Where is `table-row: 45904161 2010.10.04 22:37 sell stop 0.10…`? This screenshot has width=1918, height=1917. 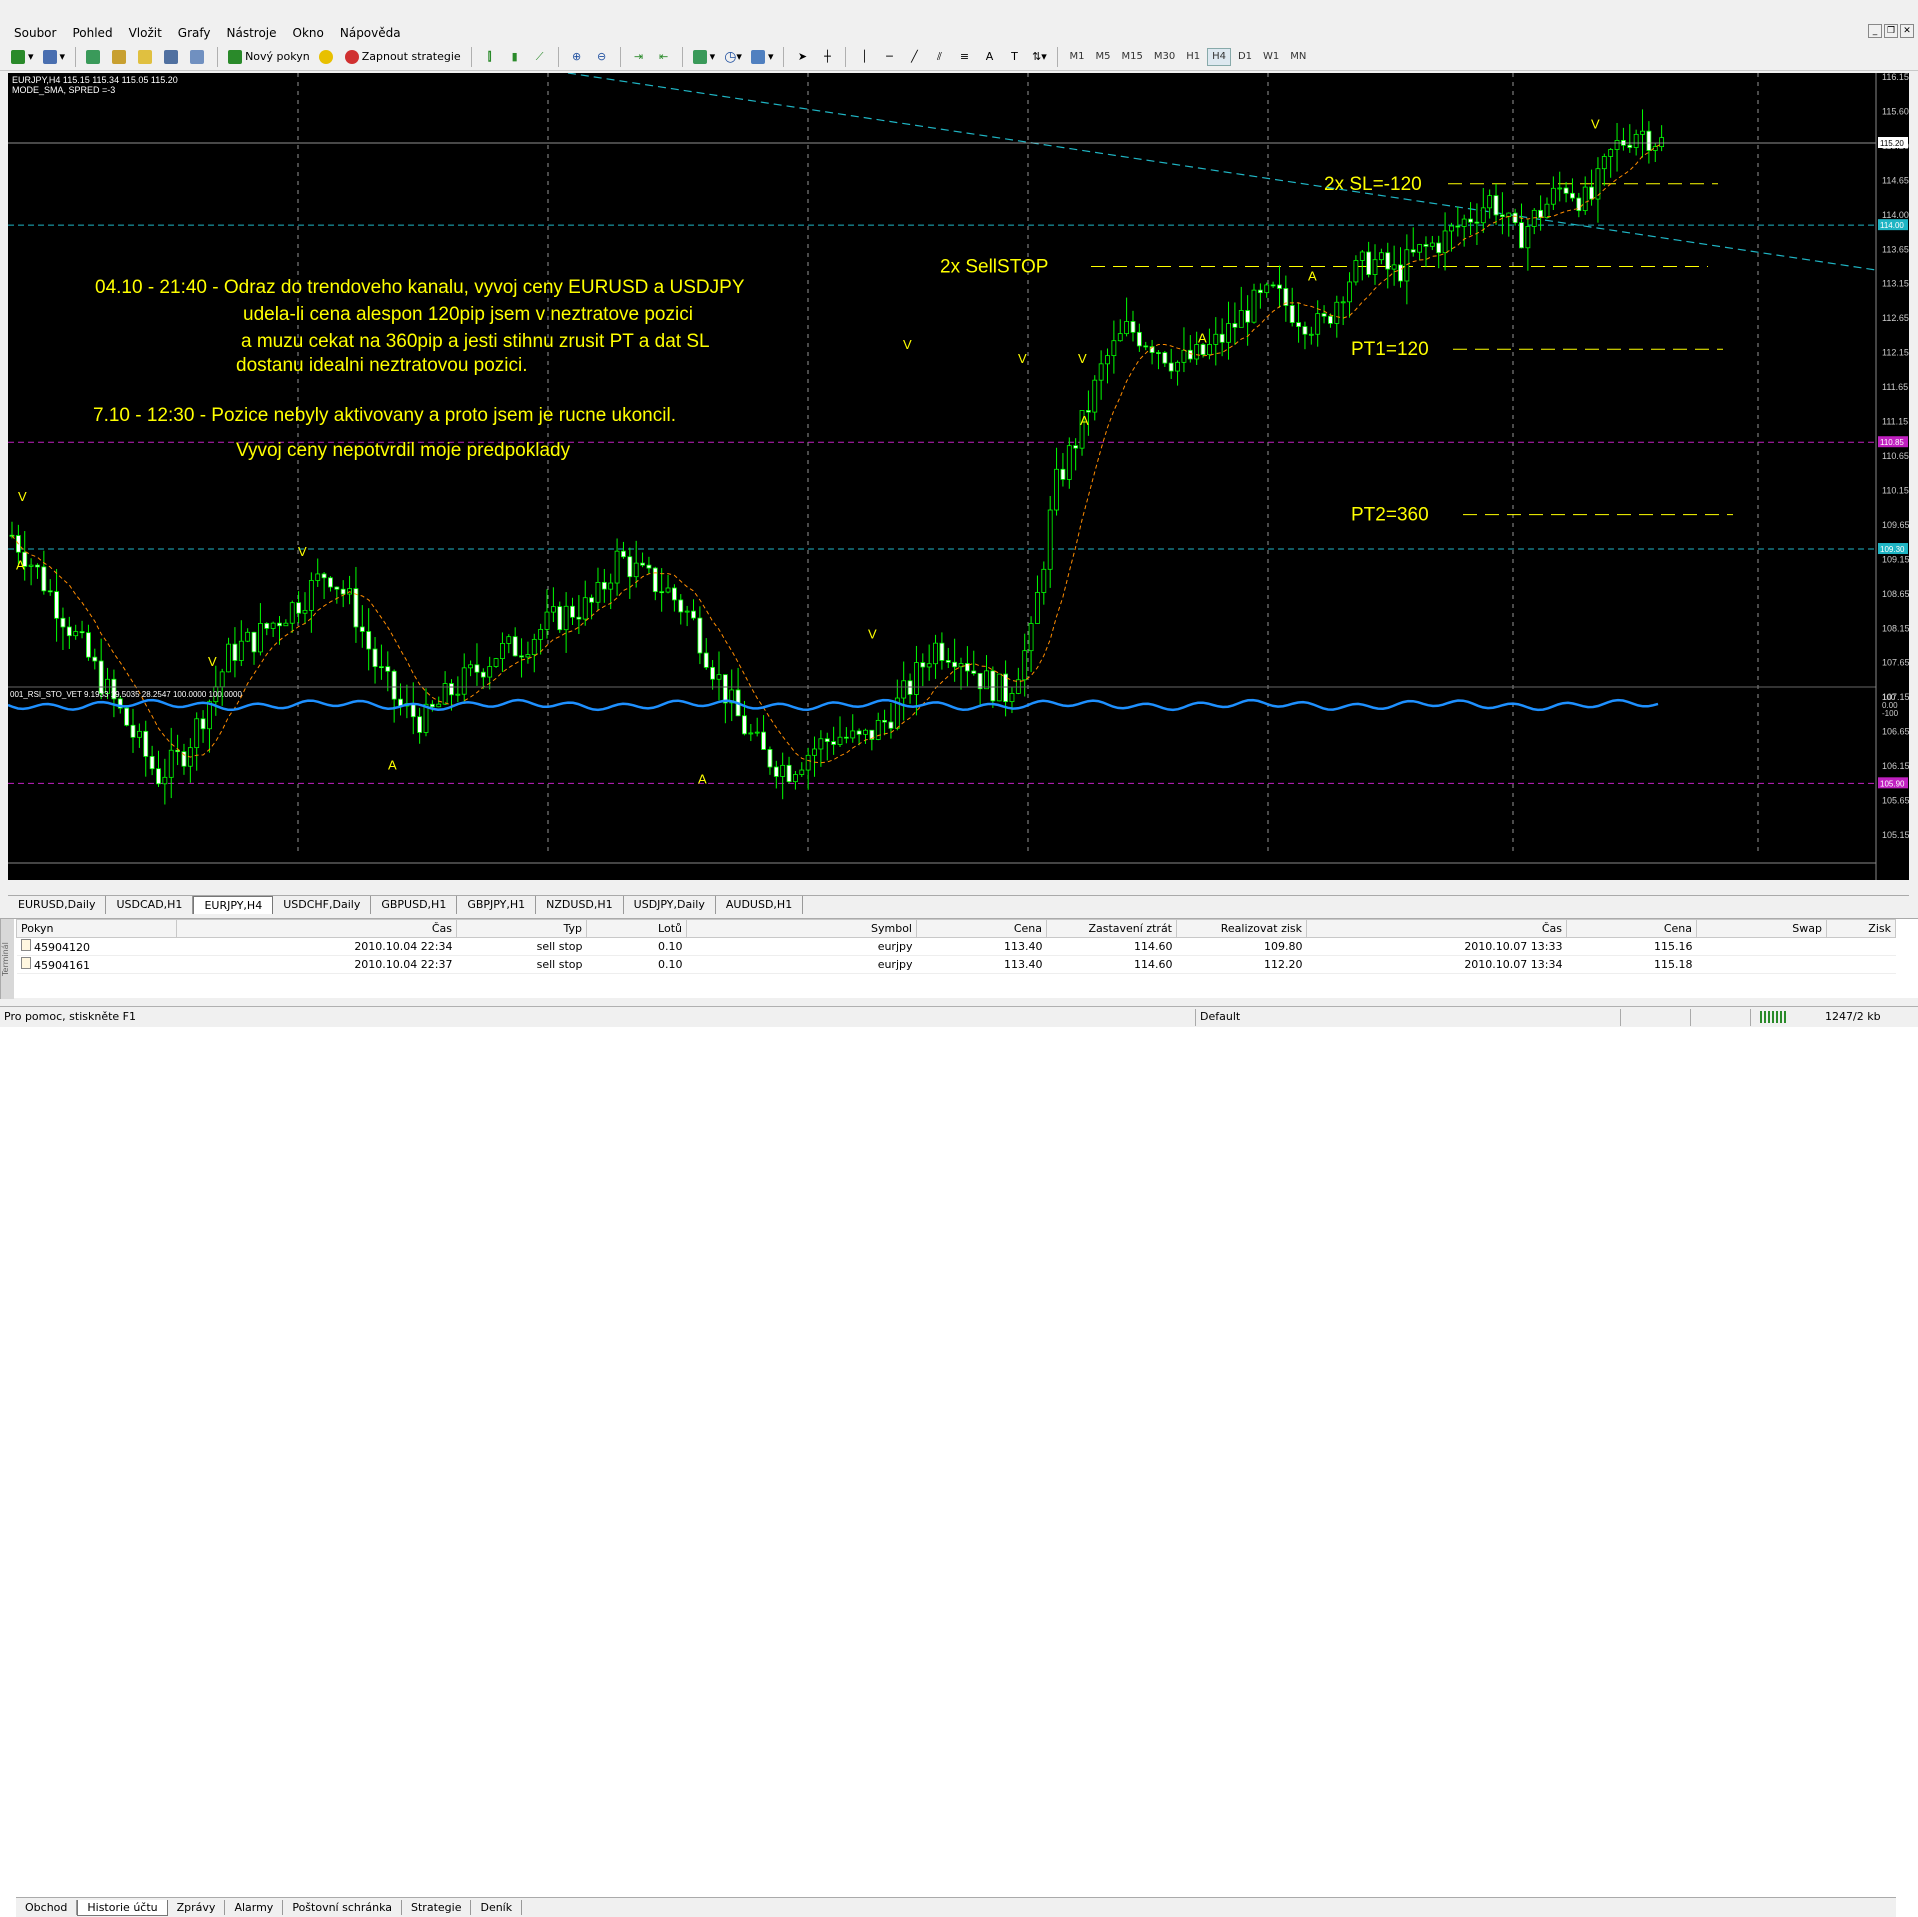
table-row: 45904161 2010.10.04 22:37 sell stop 0.10… is located at coordinates (956, 964).